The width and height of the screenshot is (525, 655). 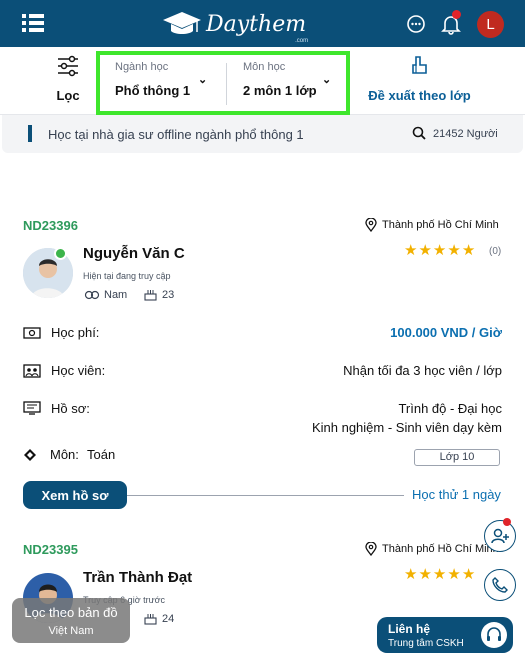 I want to click on nganh-hoc-caption: Ngành học, so click(x=142, y=67).